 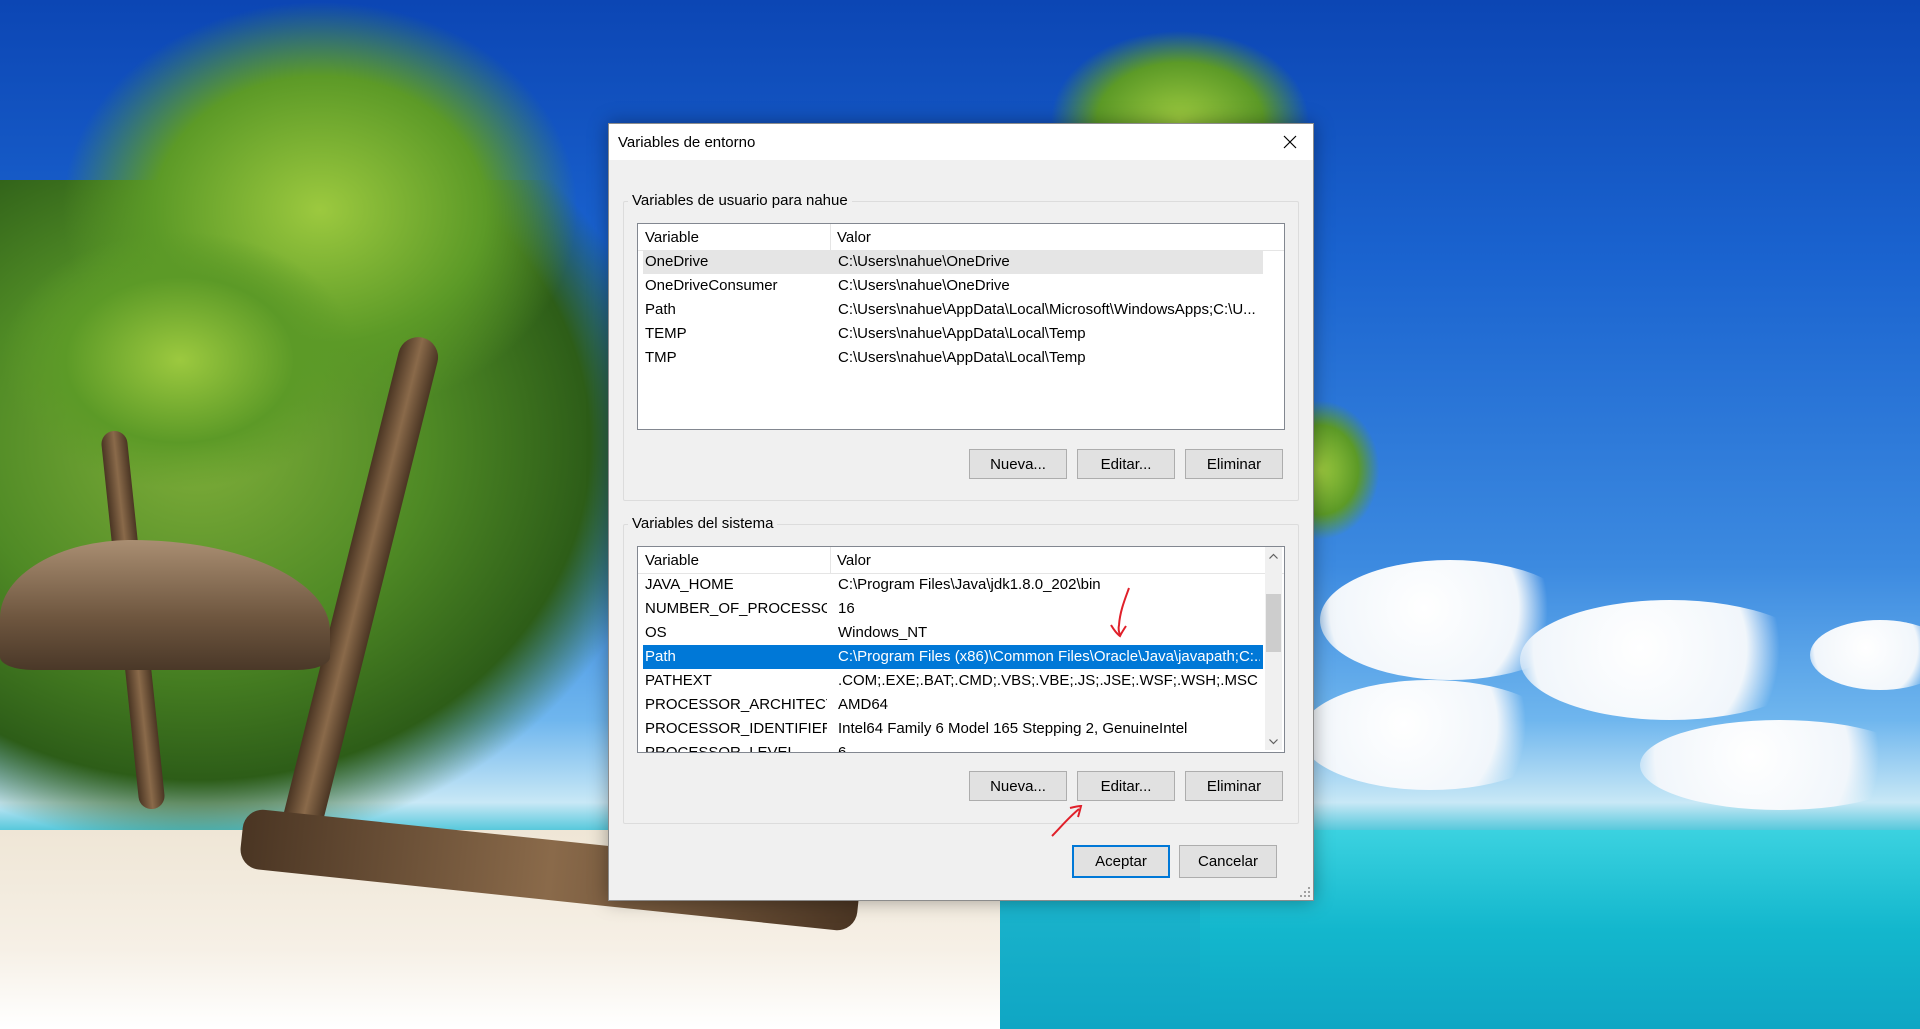 I want to click on list-row: TMP C:\Users\nahue\AppData\Local\Temp, so click(x=953, y=358).